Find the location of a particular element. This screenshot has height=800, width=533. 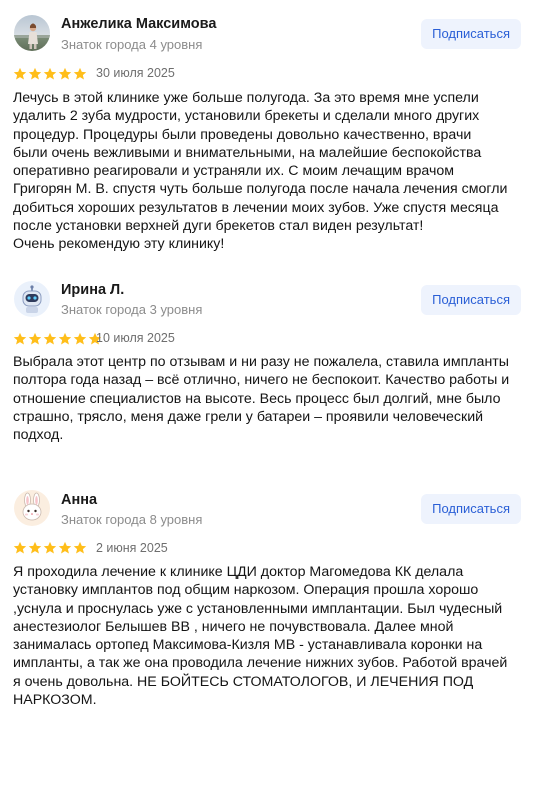

author-level: Знаток города 8 уровня is located at coordinates (132, 519).